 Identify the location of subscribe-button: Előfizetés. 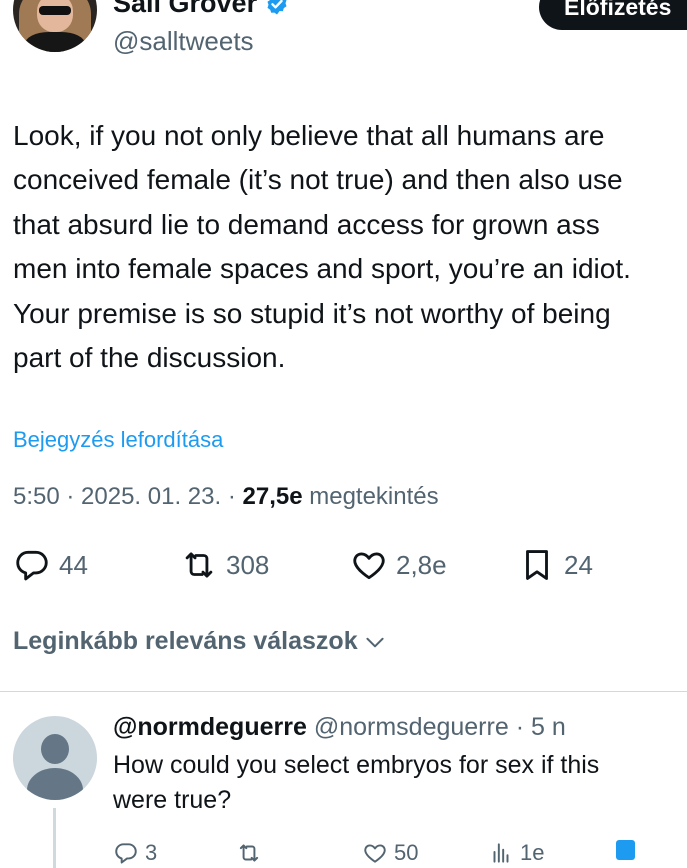
(613, 15).